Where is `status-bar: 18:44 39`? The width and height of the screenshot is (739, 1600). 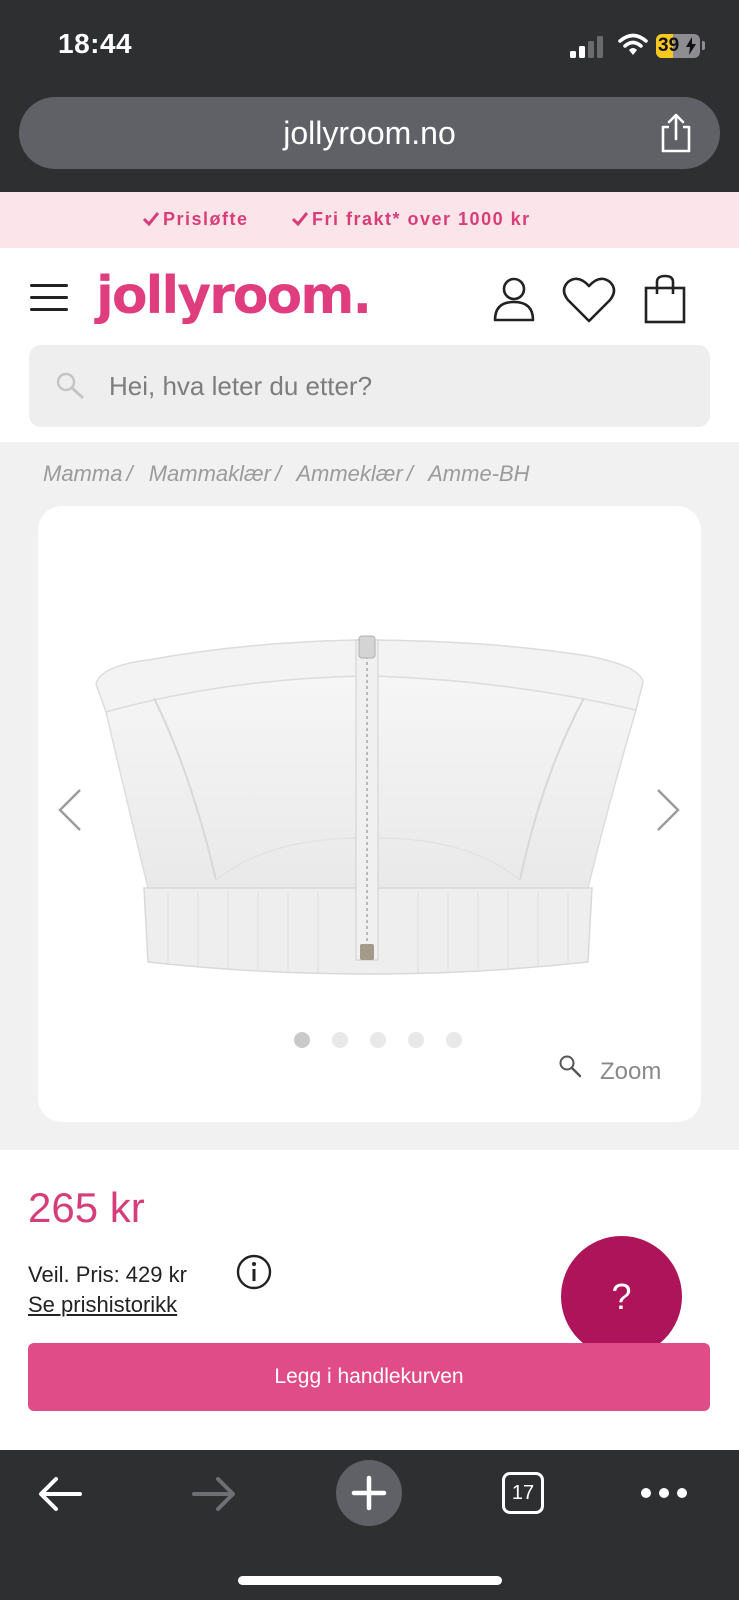
status-bar: 18:44 39 is located at coordinates (369, 46).